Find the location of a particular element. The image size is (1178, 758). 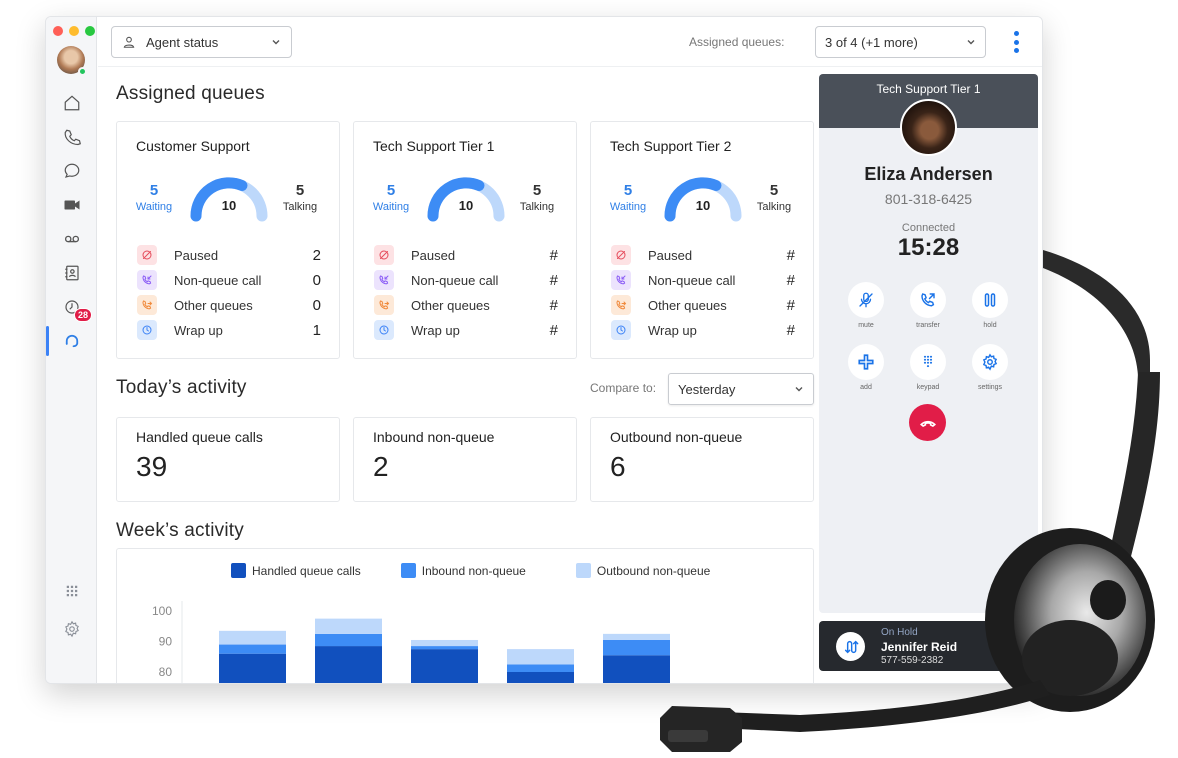

stat-label: Other queues is located at coordinates (687, 305).